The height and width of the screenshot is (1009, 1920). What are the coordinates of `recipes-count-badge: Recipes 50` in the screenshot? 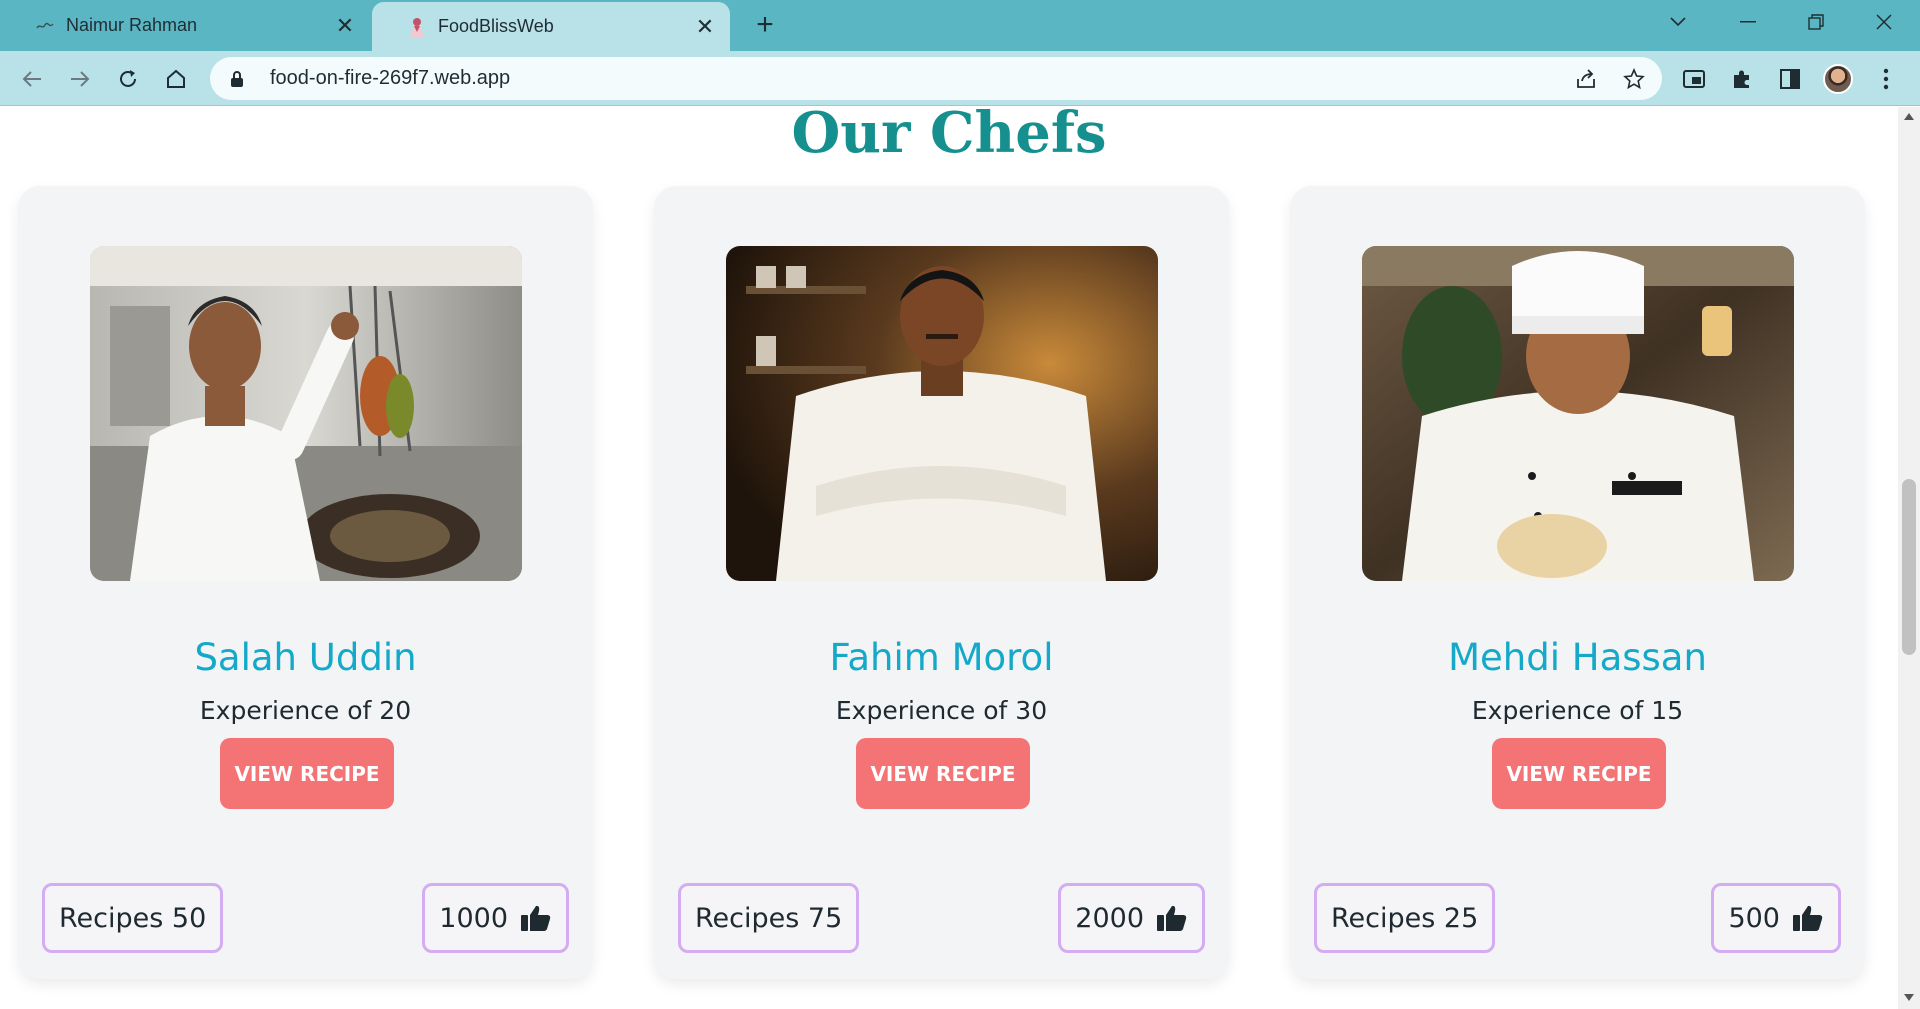 It's located at (133, 918).